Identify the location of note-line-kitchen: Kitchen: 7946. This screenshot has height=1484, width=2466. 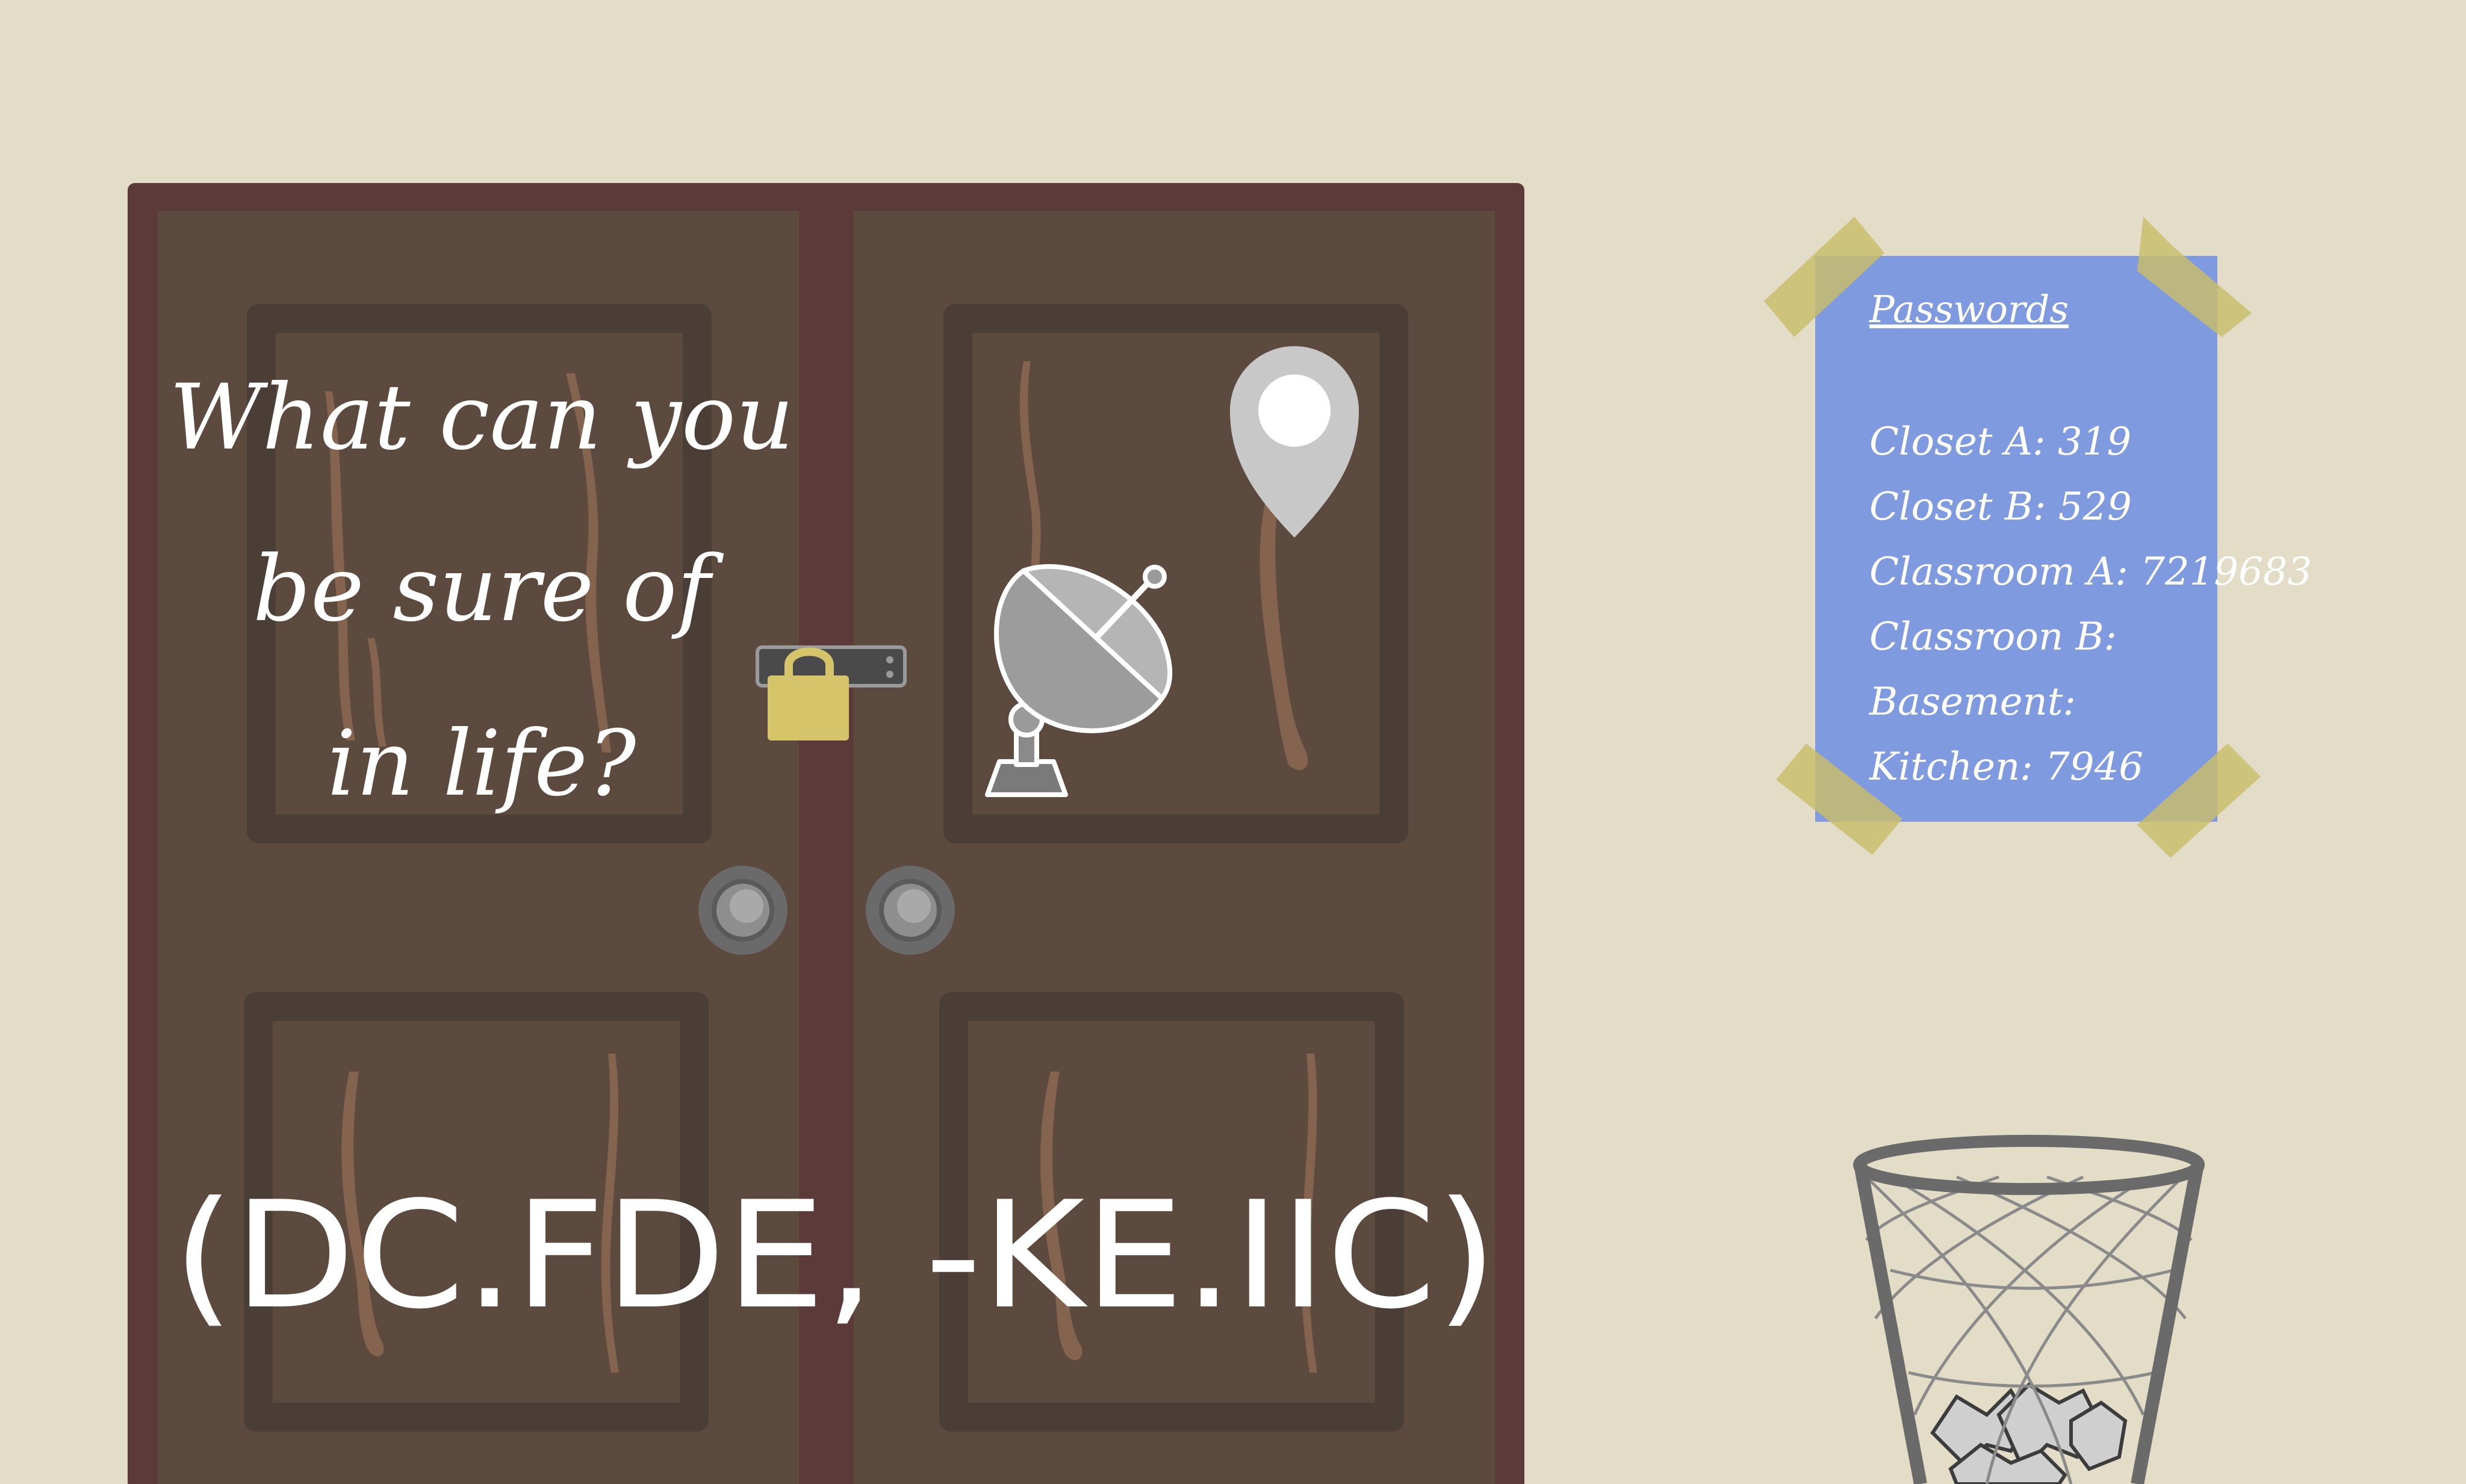
(2006, 767).